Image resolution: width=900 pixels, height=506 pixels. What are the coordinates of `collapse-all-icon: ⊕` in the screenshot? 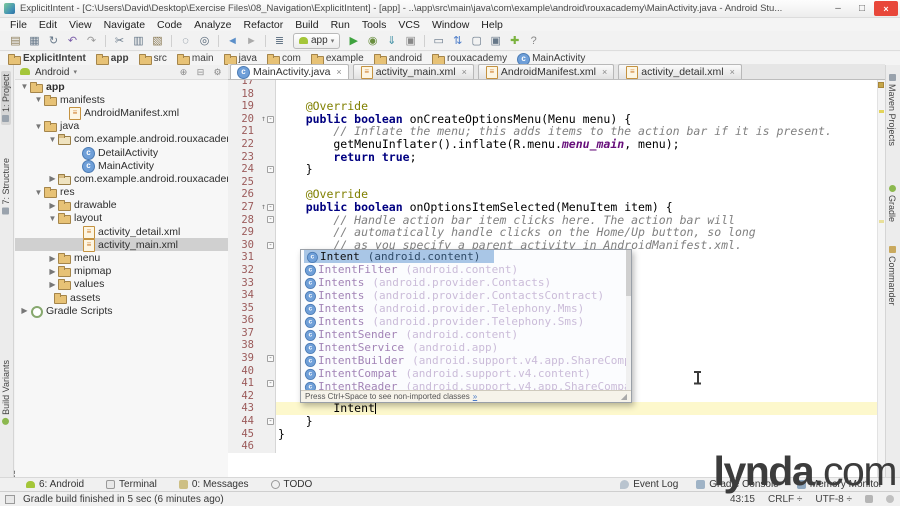 It's located at (183, 72).